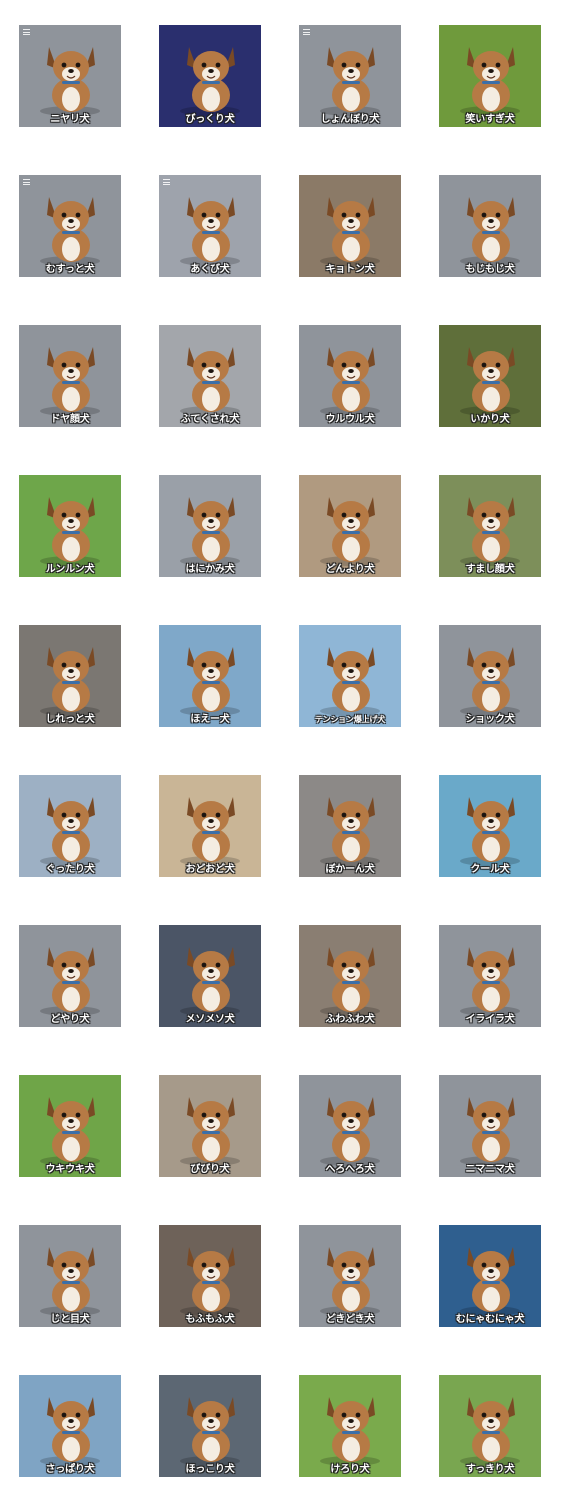 This screenshot has height=1500, width=562. Describe the element at coordinates (490, 1319) in the screenshot. I see `sticker-caption: むにゃむにゃ犬` at that location.